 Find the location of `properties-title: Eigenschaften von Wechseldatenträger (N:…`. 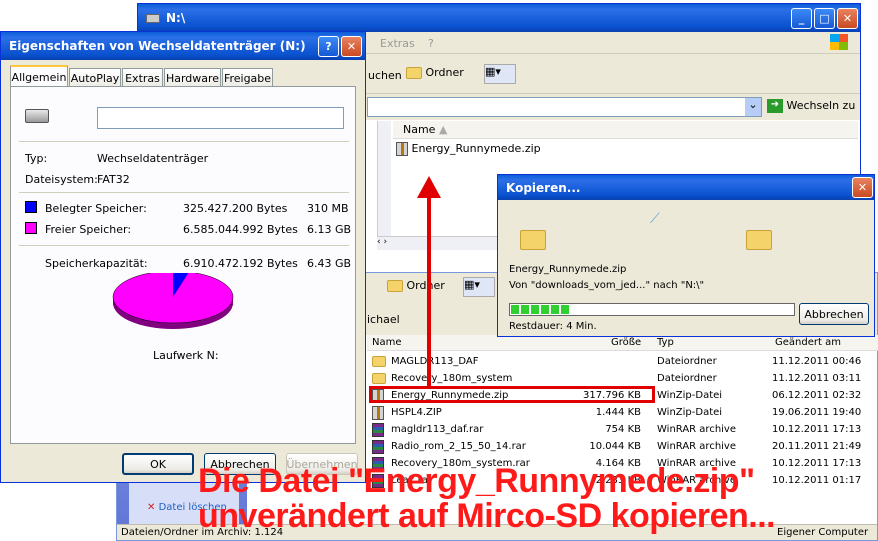

properties-title: Eigenschaften von Wechseldatenträger (N:… is located at coordinates (157, 46).